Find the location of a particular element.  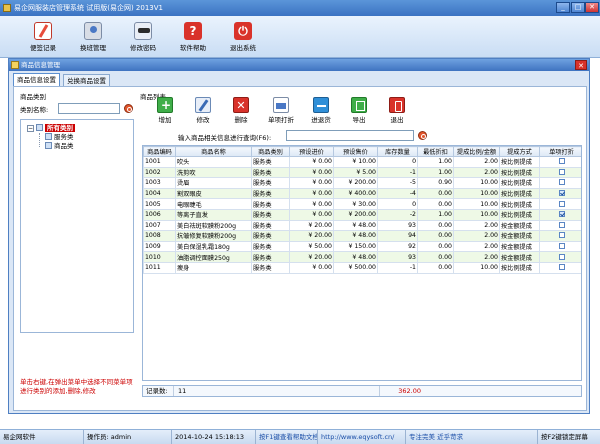

status-website-link: http://www.eqysoft.cn/ is located at coordinates (362, 437).